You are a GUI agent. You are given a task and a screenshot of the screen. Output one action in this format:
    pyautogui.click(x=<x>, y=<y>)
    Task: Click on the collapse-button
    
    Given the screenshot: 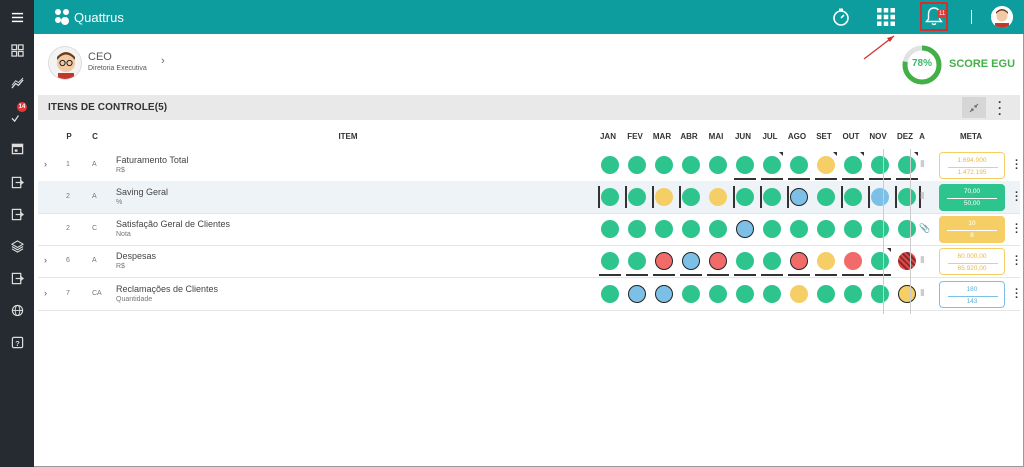 What is the action you would take?
    pyautogui.click(x=974, y=107)
    